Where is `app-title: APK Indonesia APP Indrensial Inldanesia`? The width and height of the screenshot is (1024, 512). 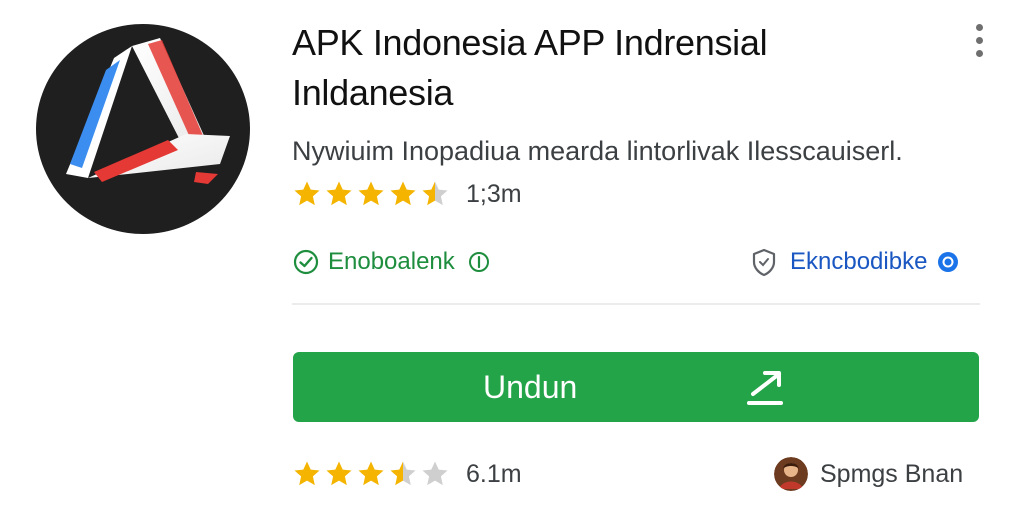
app-title: APK Indonesia APP Indrensial Inldanesia is located at coordinates (612, 68).